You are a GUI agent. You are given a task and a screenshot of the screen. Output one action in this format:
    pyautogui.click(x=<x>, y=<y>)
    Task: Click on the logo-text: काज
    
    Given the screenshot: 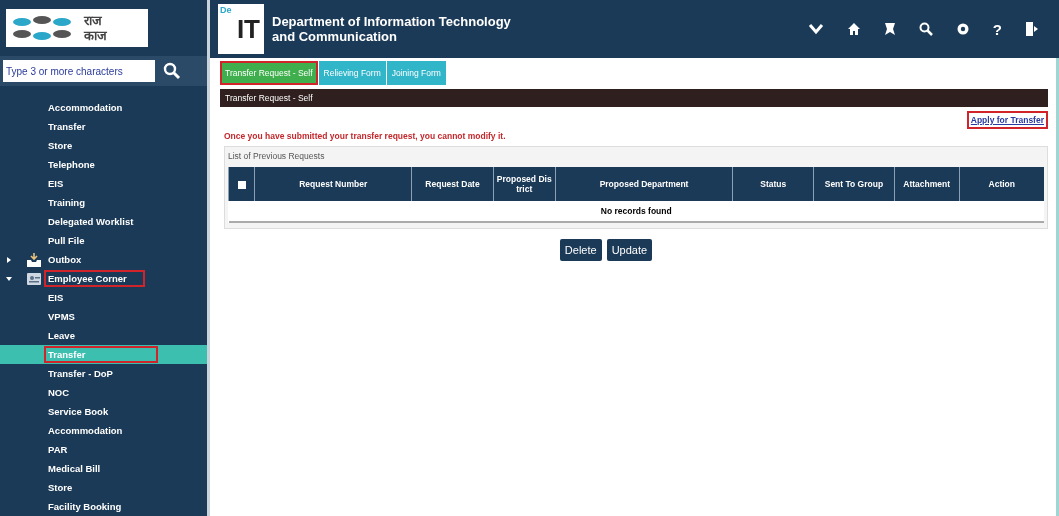 What is the action you would take?
    pyautogui.click(x=95, y=35)
    